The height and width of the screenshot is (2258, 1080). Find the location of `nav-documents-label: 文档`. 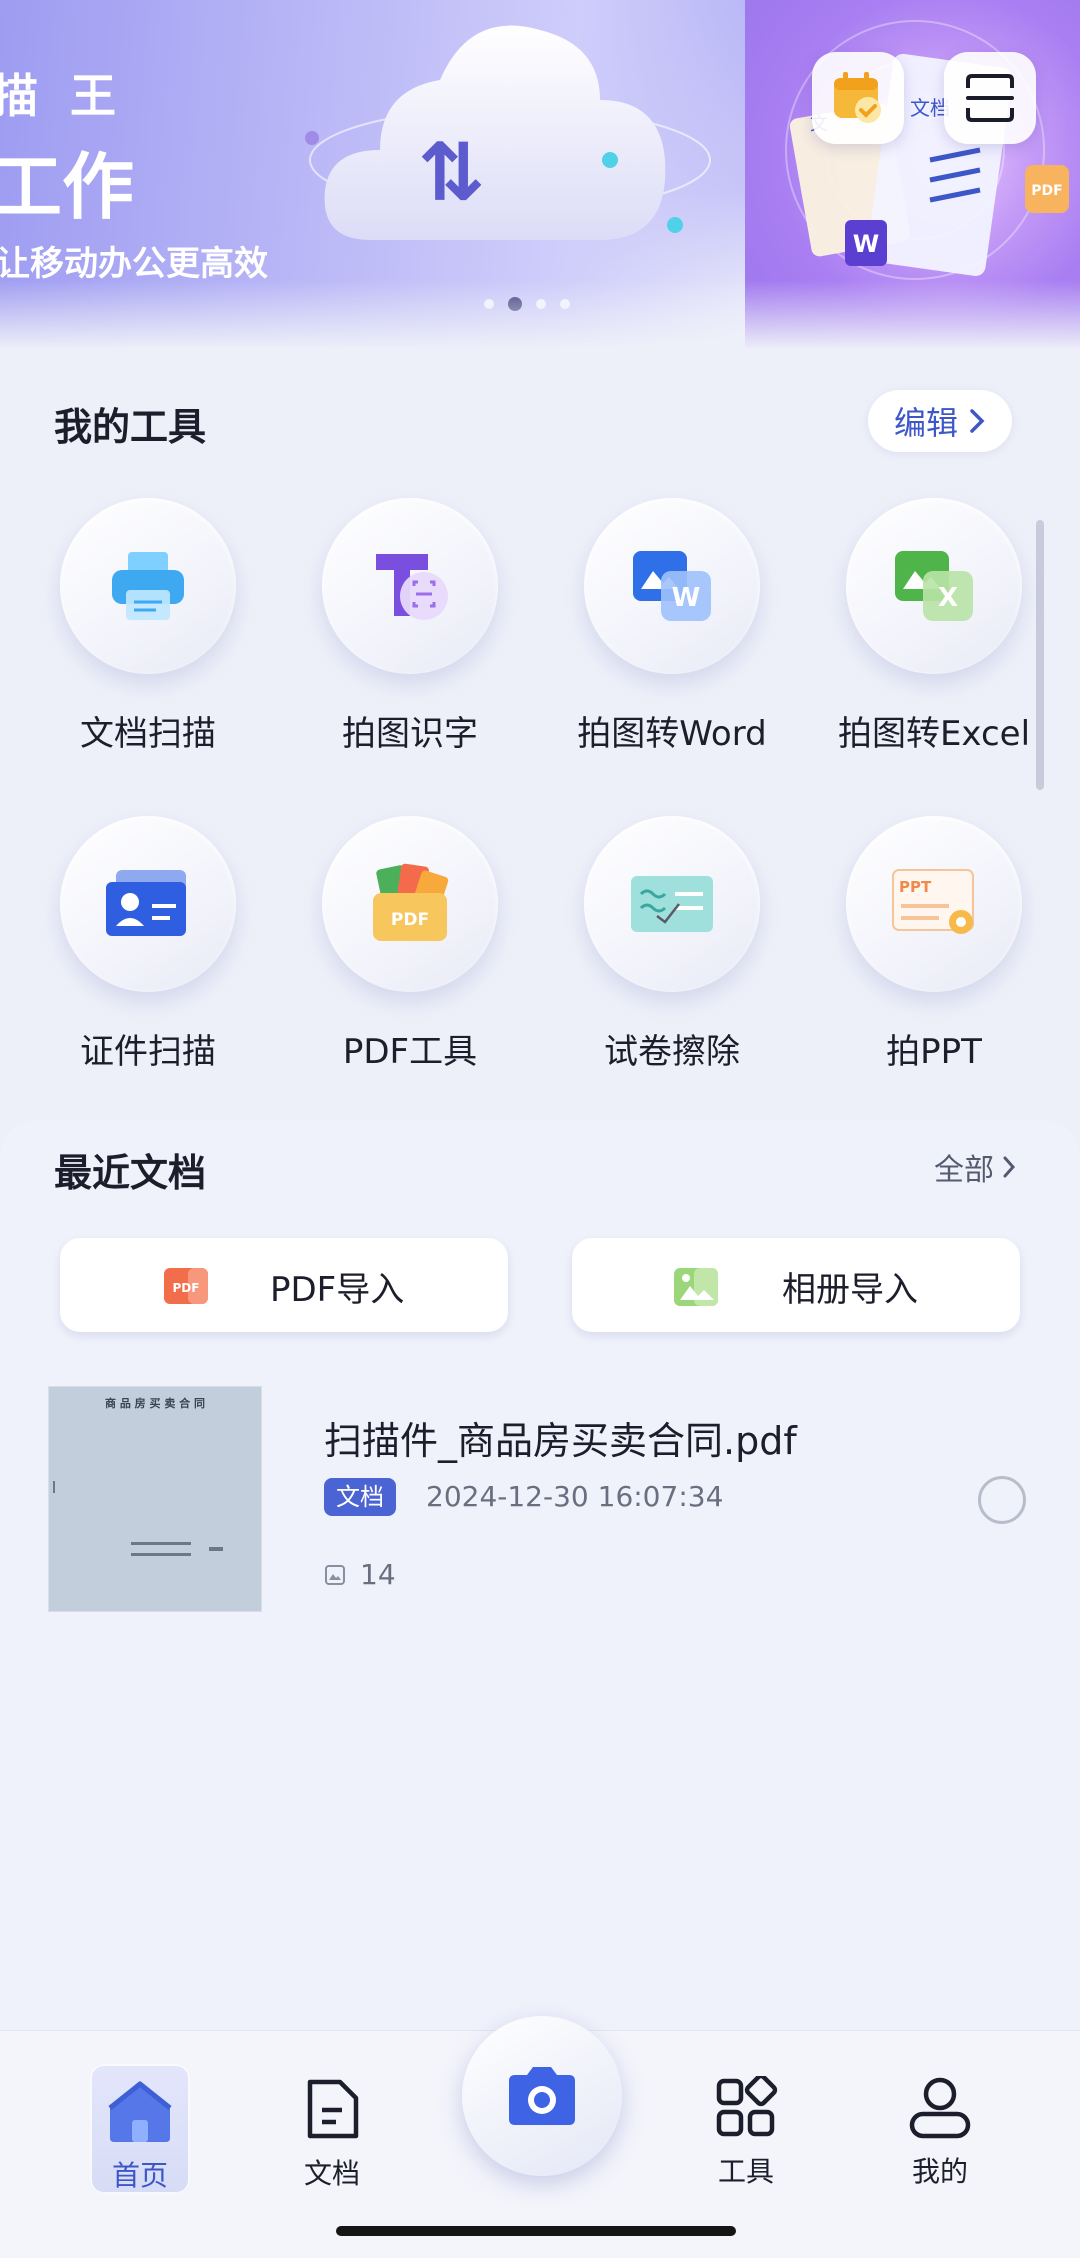

nav-documents-label: 文档 is located at coordinates (331, 2173).